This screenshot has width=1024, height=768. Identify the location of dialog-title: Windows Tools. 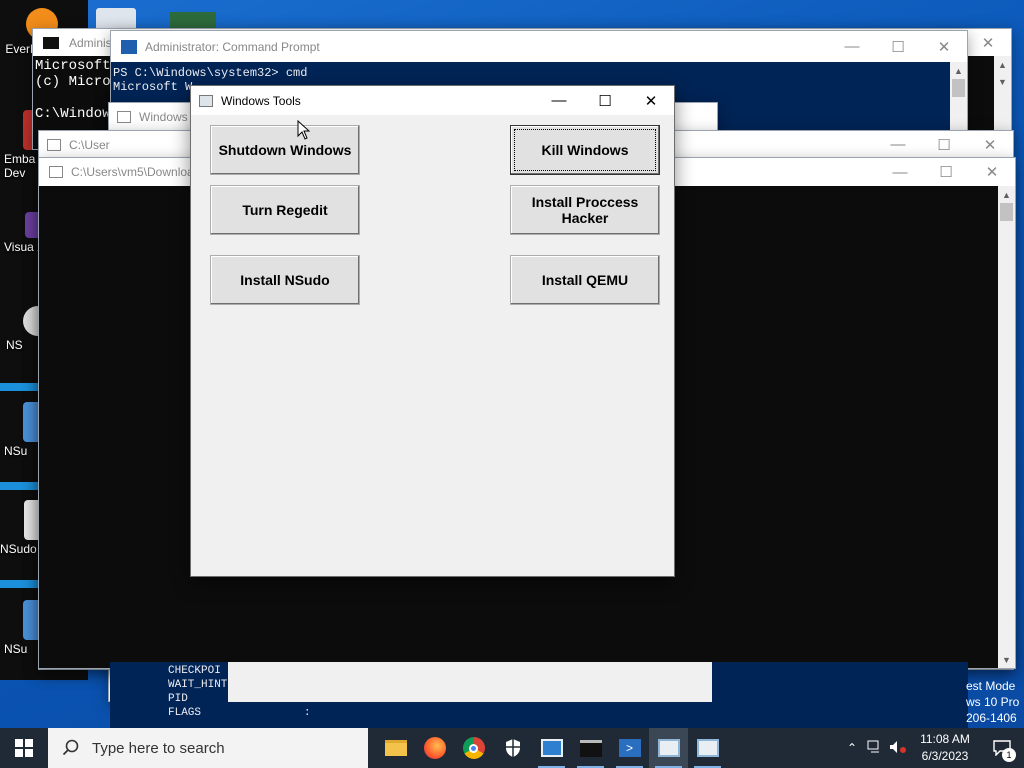
(261, 100).